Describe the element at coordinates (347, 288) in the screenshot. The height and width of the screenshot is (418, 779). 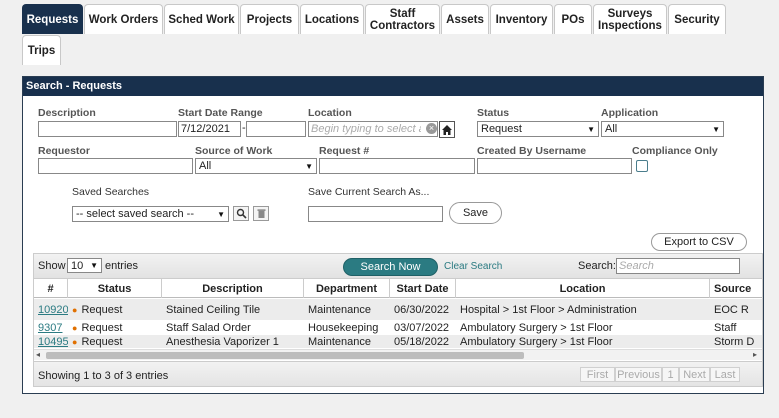
I see `col-header-department: Department` at that location.